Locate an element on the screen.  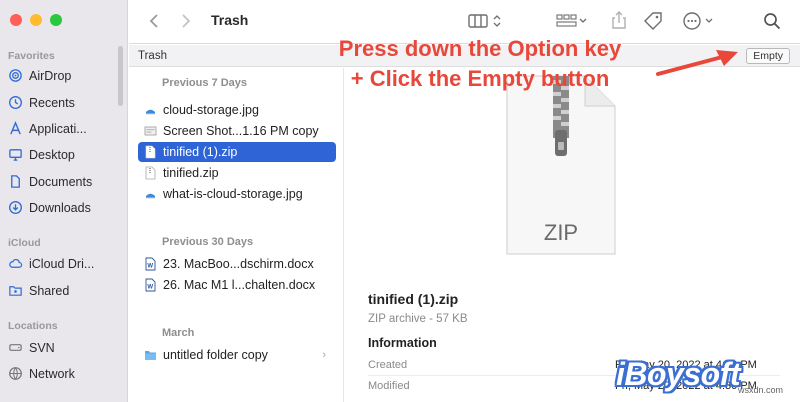
list-item: tinified.zip is located at coordinates (237, 173).